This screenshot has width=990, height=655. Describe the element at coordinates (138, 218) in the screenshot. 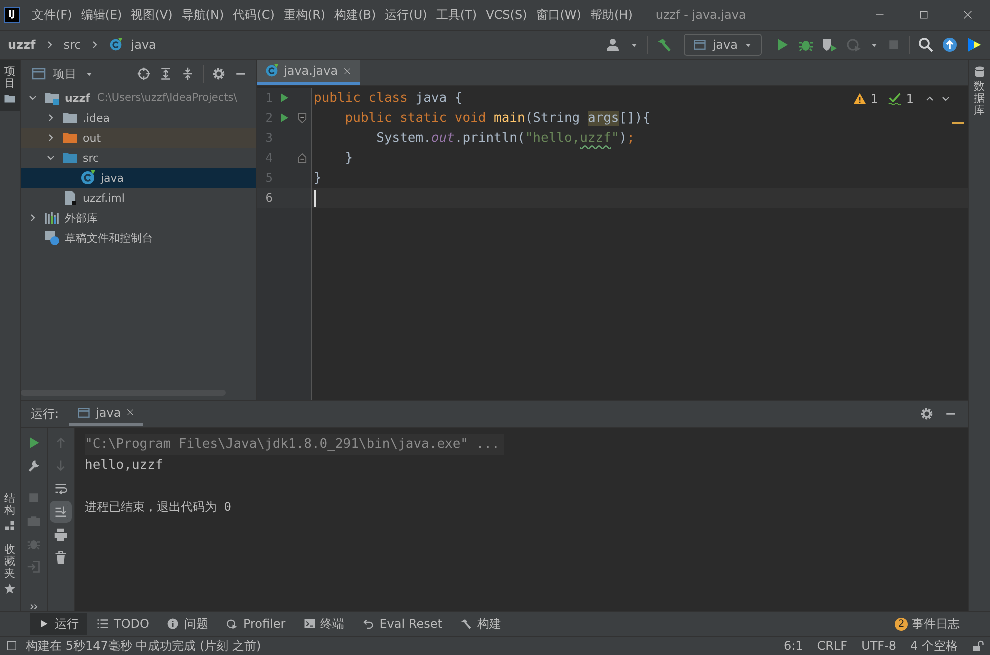

I see `tree-item: 外部库` at that location.